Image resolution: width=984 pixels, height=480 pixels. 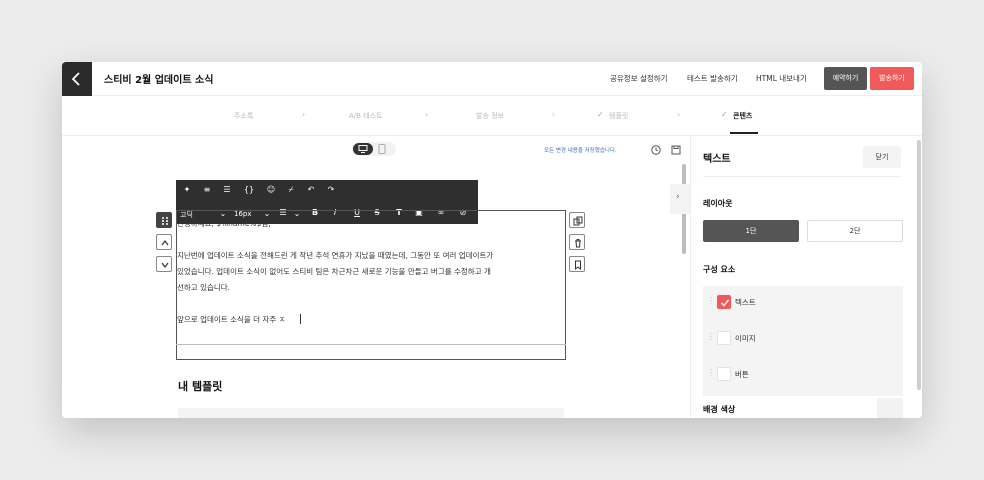 I want to click on autosave-status: 모든 변경 내용을 저장했습니다., so click(x=580, y=151).